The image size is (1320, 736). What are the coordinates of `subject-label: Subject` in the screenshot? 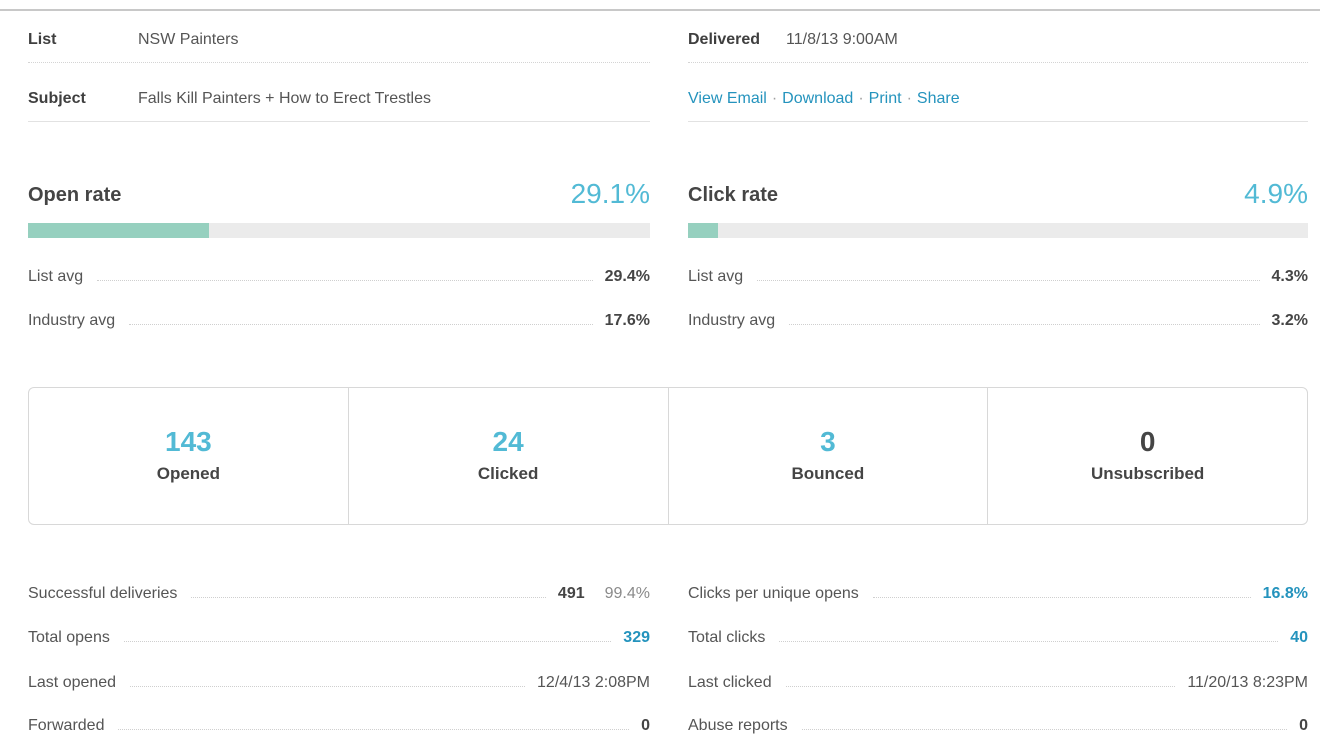 It's located at (57, 98).